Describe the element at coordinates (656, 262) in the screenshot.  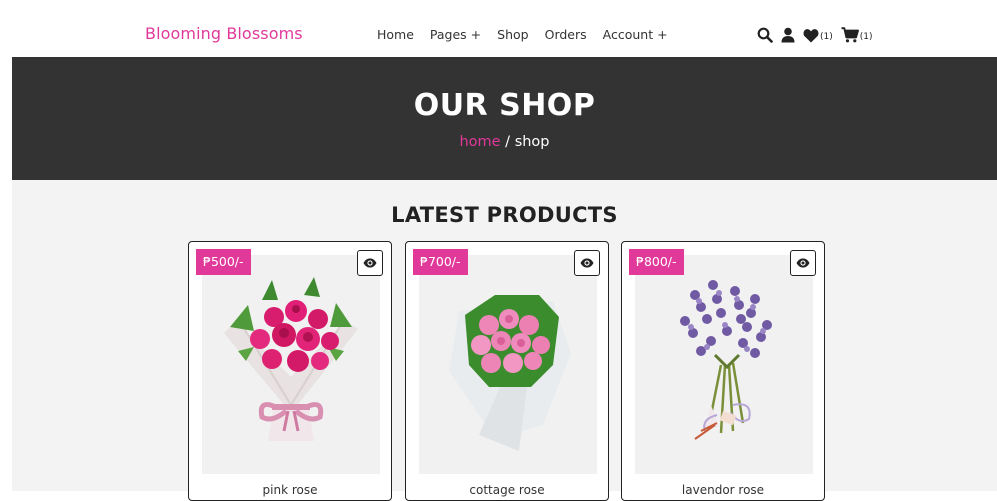
I see `price-badge: ₱800/-` at that location.